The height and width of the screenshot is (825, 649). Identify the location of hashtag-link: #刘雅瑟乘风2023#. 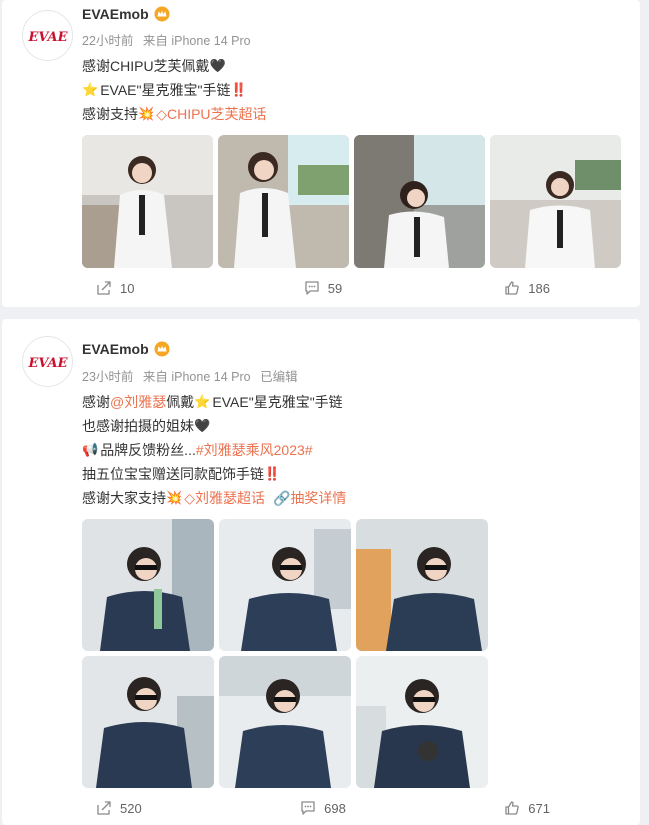
(254, 450).